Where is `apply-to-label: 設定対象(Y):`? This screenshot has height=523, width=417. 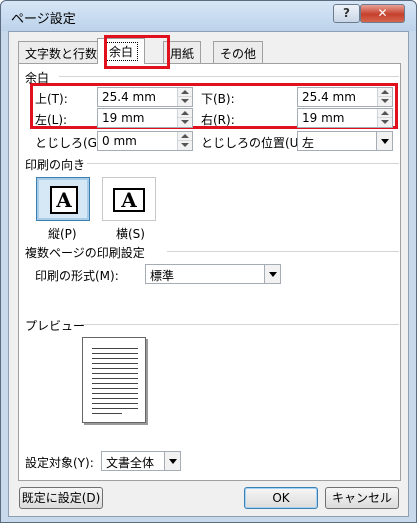 apply-to-label: 設定対象(Y): is located at coordinates (59, 463).